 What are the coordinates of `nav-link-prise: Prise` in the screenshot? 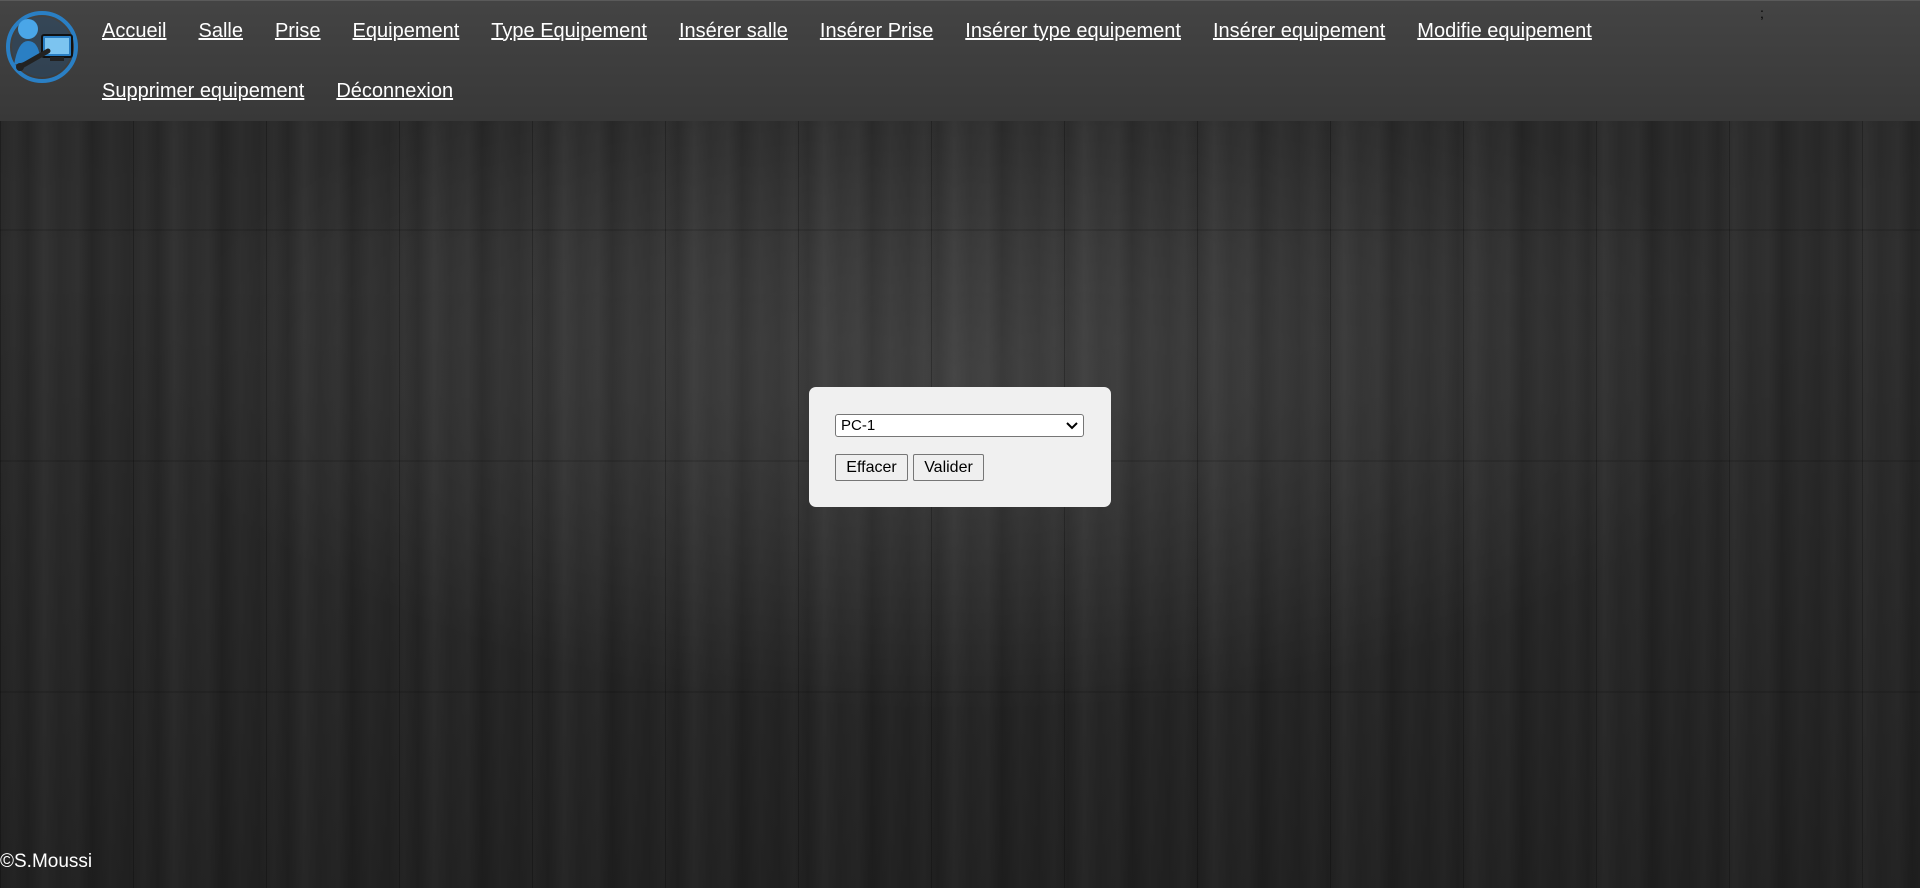 It's located at (298, 31).